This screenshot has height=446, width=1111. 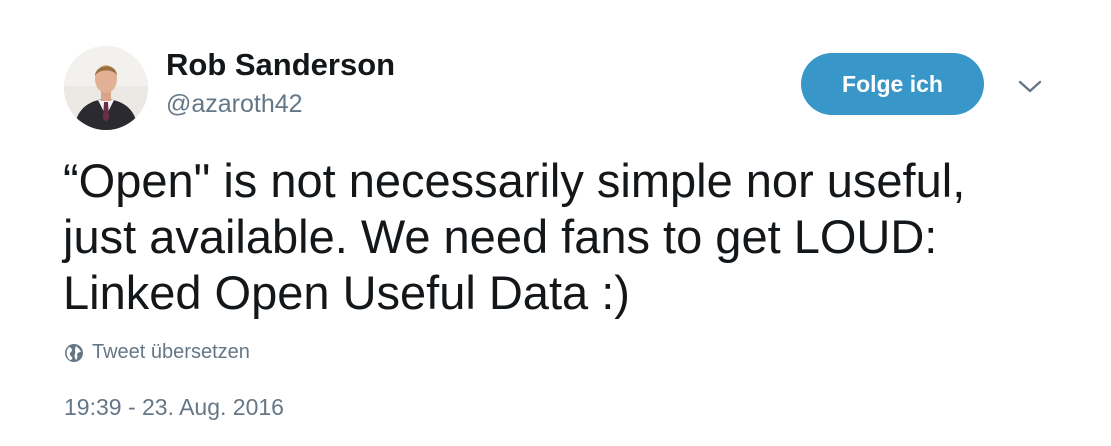 I want to click on tweet-timestamp: 19:39 - 23. Aug. 2016, so click(x=174, y=407).